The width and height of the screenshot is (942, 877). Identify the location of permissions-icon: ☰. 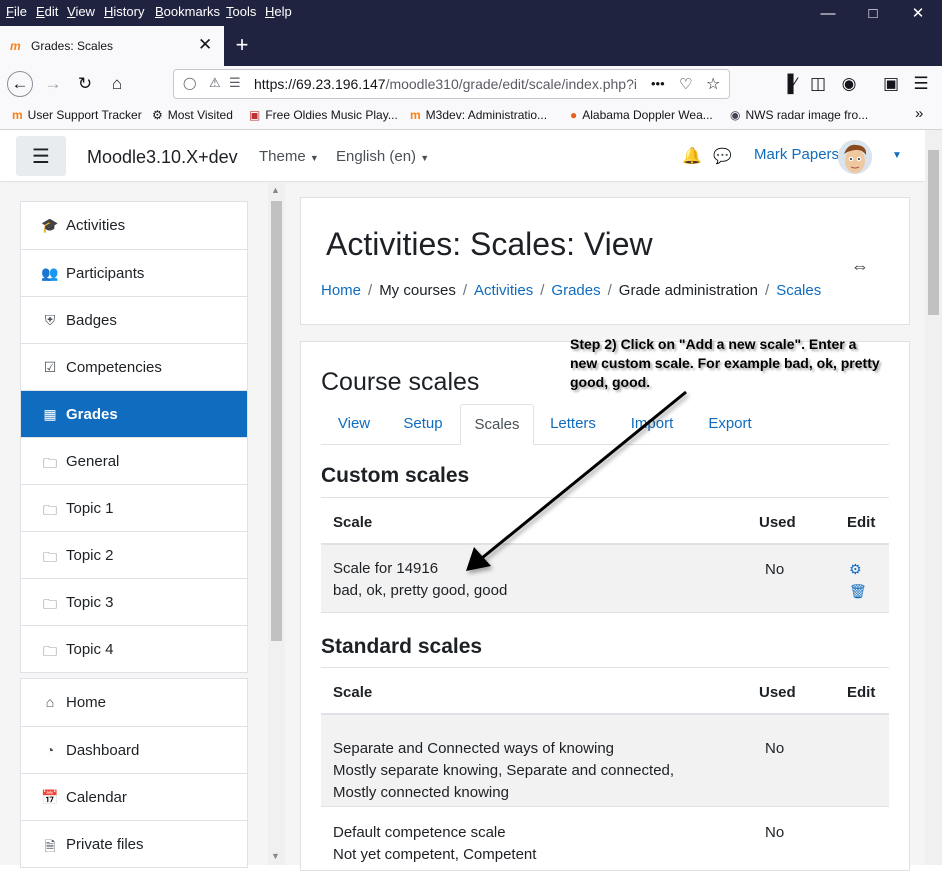
(235, 83).